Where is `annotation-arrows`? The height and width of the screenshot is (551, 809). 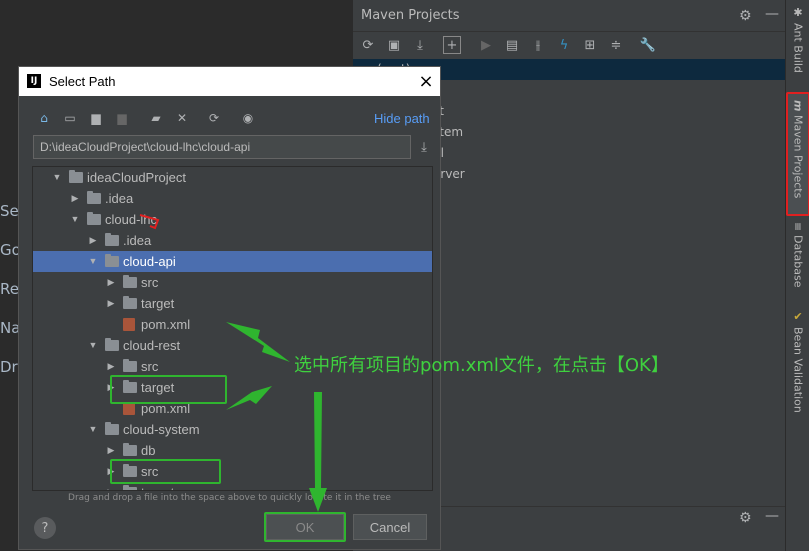
annotation-arrows is located at coordinates (233, 363).